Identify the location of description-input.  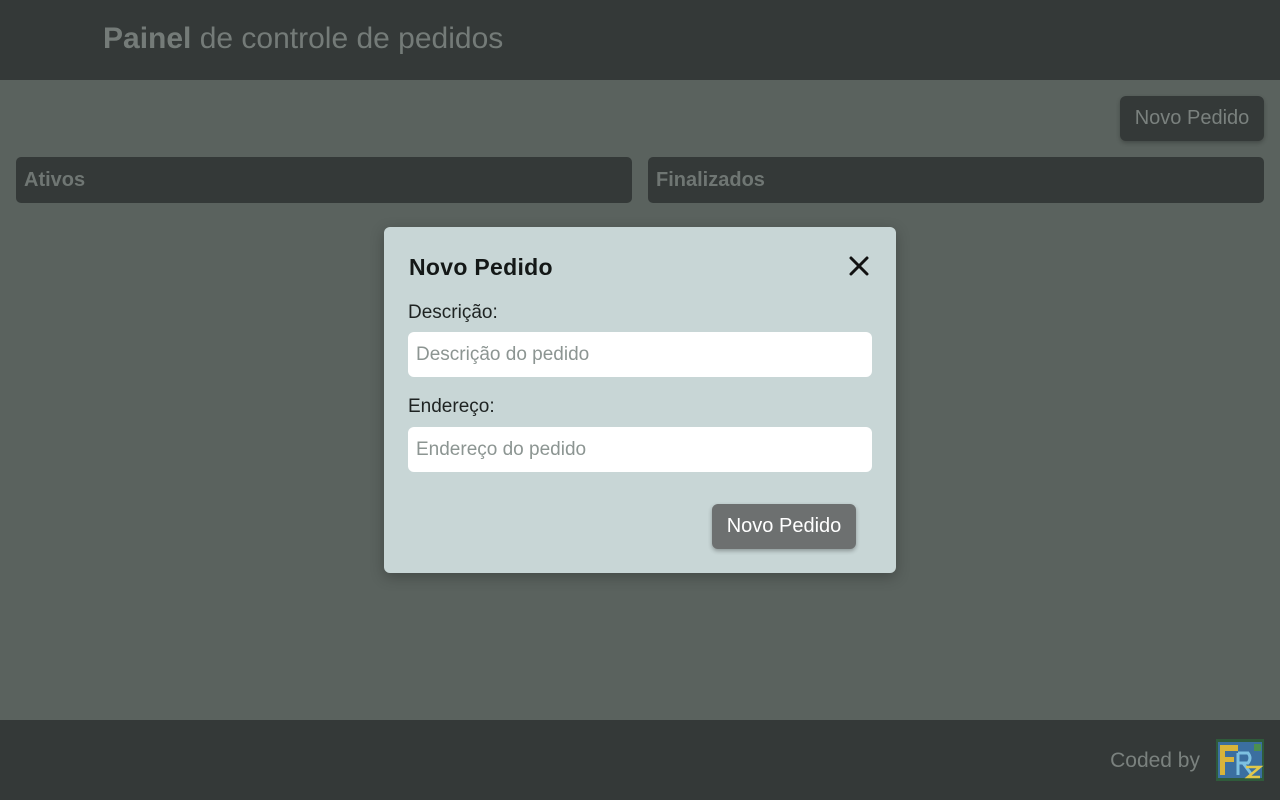
(640, 354).